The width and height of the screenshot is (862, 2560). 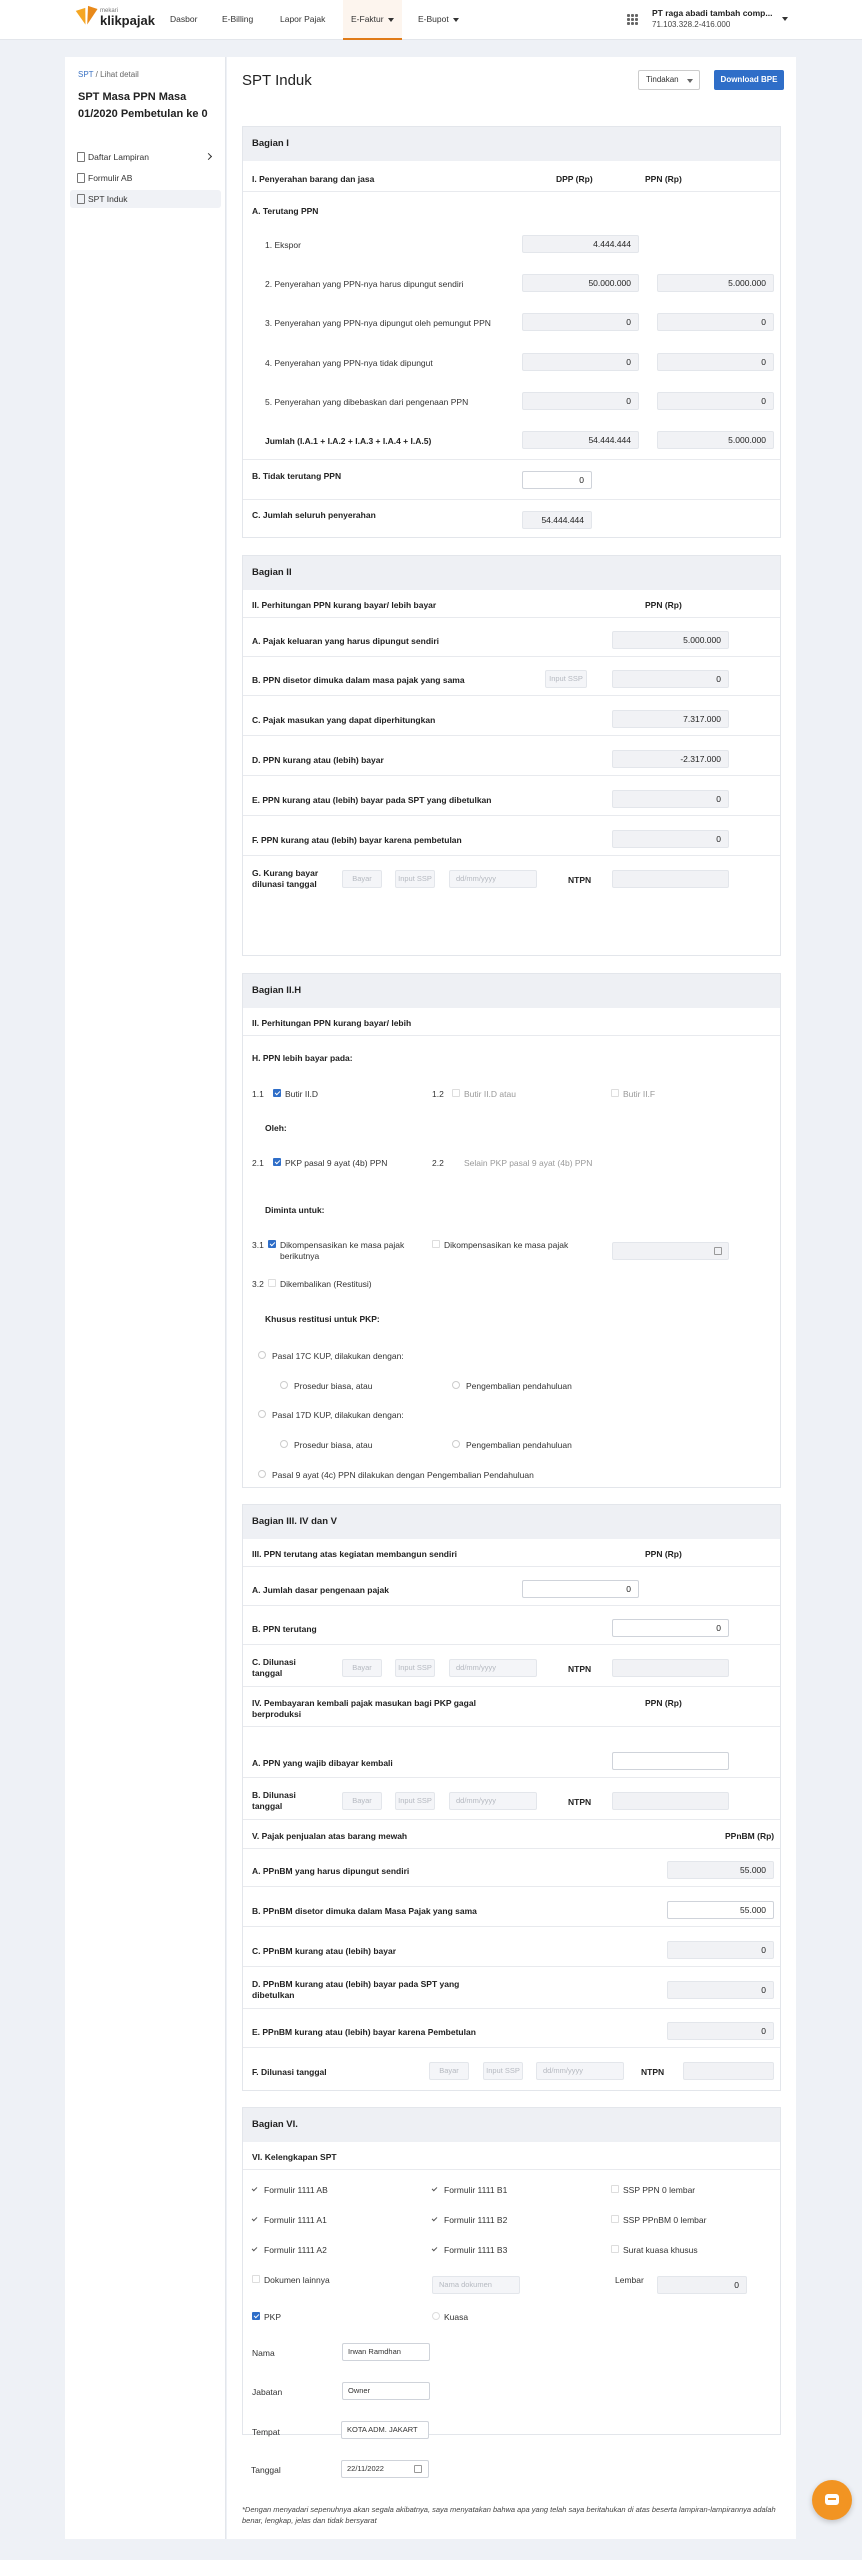 What do you see at coordinates (438, 20) in the screenshot?
I see `nav-e-bupot: E-Bupot` at bounding box center [438, 20].